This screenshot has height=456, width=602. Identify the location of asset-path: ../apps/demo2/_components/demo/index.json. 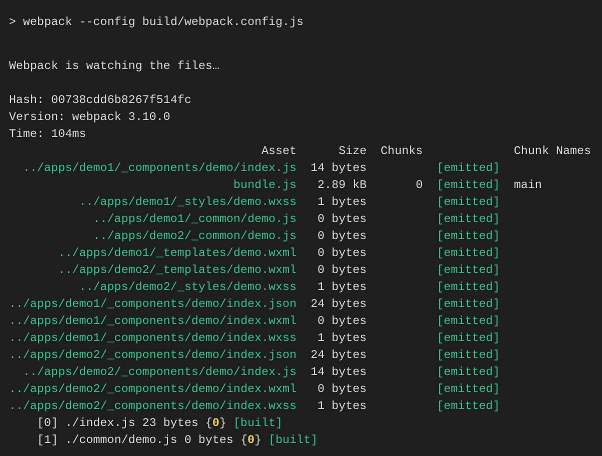
(153, 355).